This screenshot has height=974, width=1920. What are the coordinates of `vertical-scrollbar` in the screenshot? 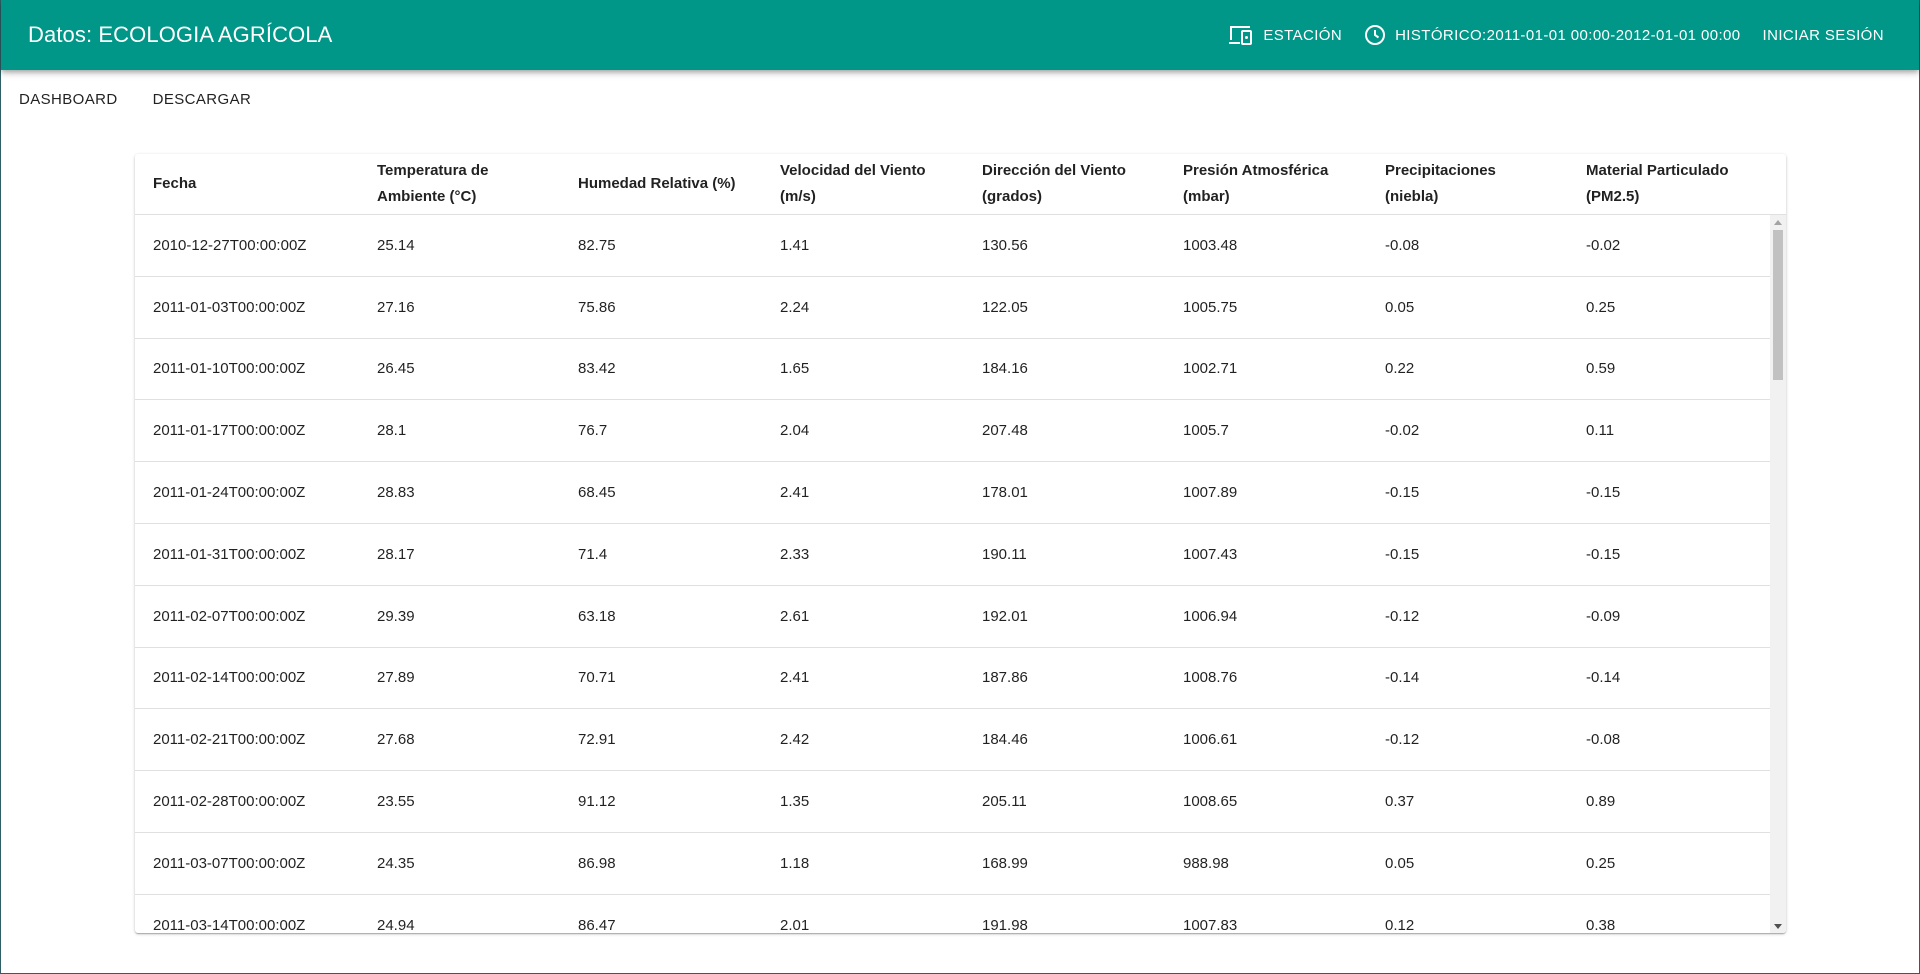 It's located at (1778, 574).